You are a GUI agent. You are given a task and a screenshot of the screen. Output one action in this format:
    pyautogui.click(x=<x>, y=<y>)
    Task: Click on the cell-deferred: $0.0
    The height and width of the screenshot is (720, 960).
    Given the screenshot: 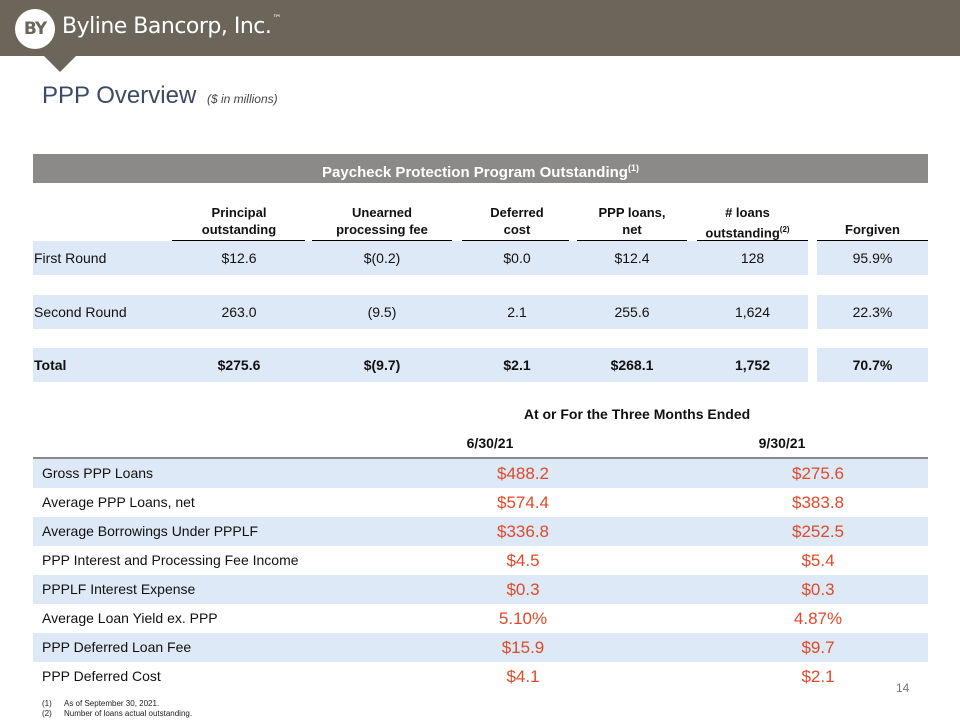 What is the action you would take?
    pyautogui.click(x=517, y=258)
    